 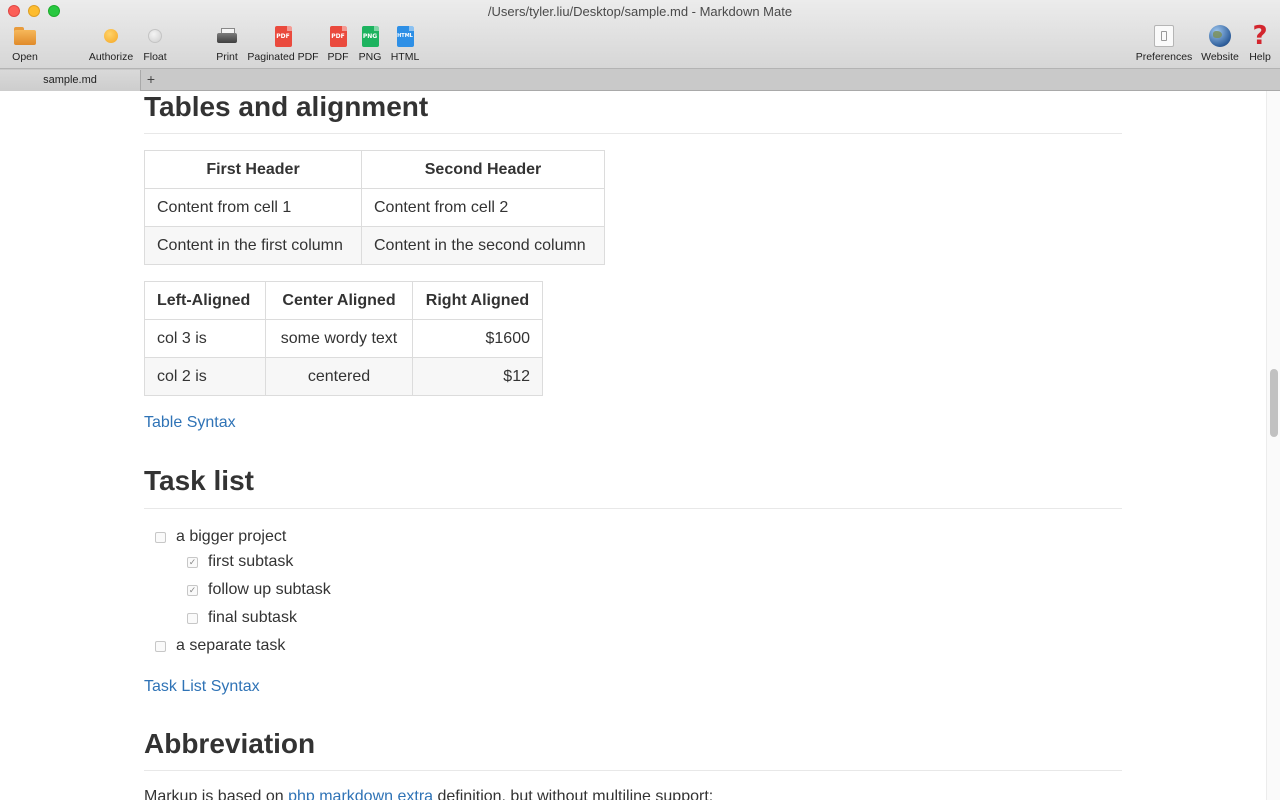 I want to click on table-row: col 3 is some wordy text $1600, so click(x=343, y=338).